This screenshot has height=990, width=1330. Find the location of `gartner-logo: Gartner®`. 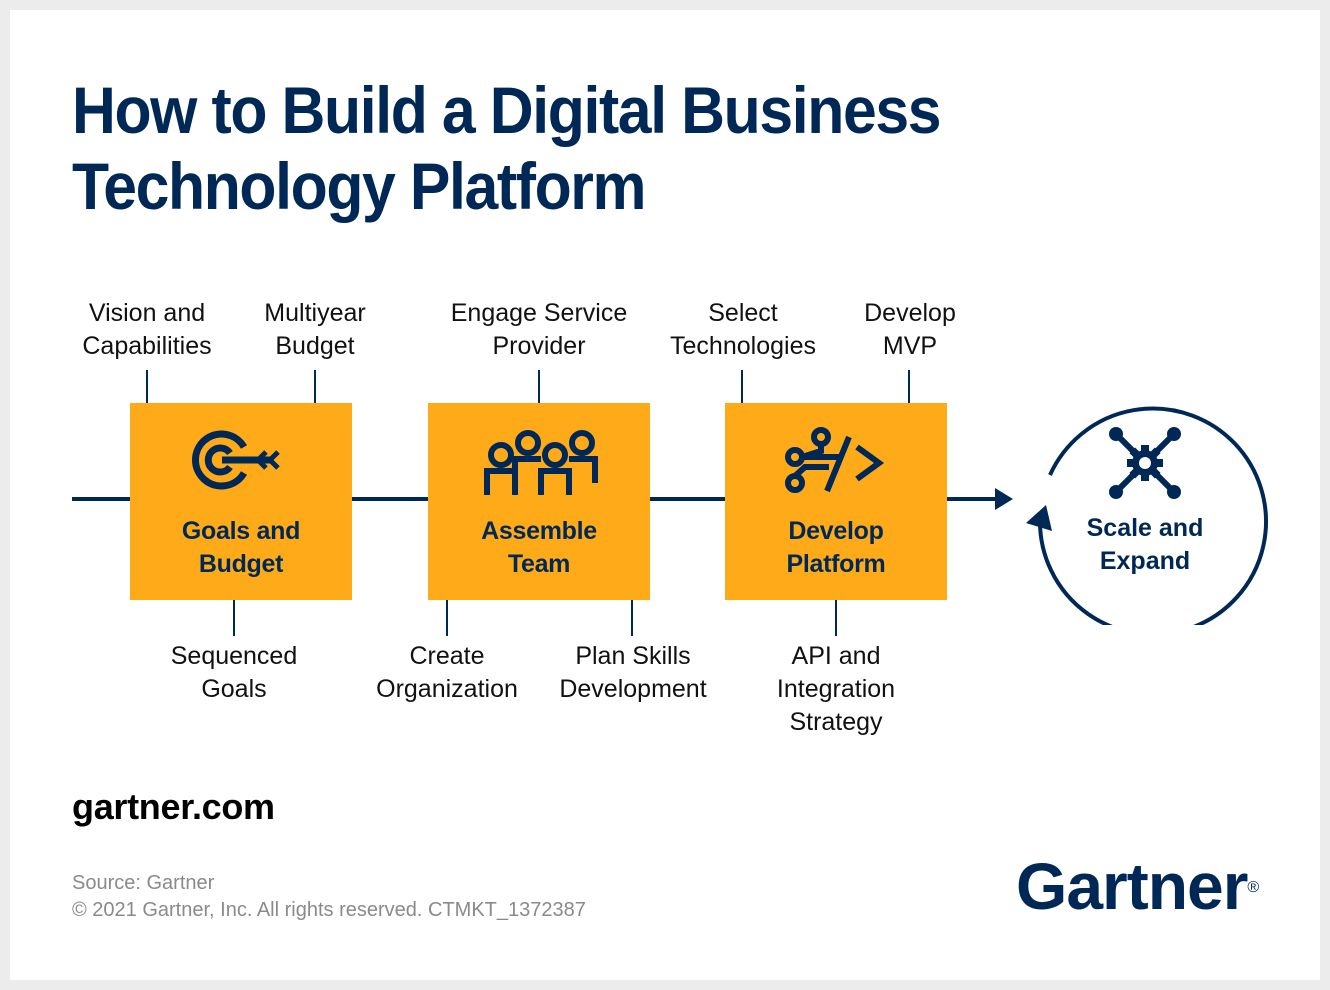

gartner-logo: Gartner® is located at coordinates (1138, 886).